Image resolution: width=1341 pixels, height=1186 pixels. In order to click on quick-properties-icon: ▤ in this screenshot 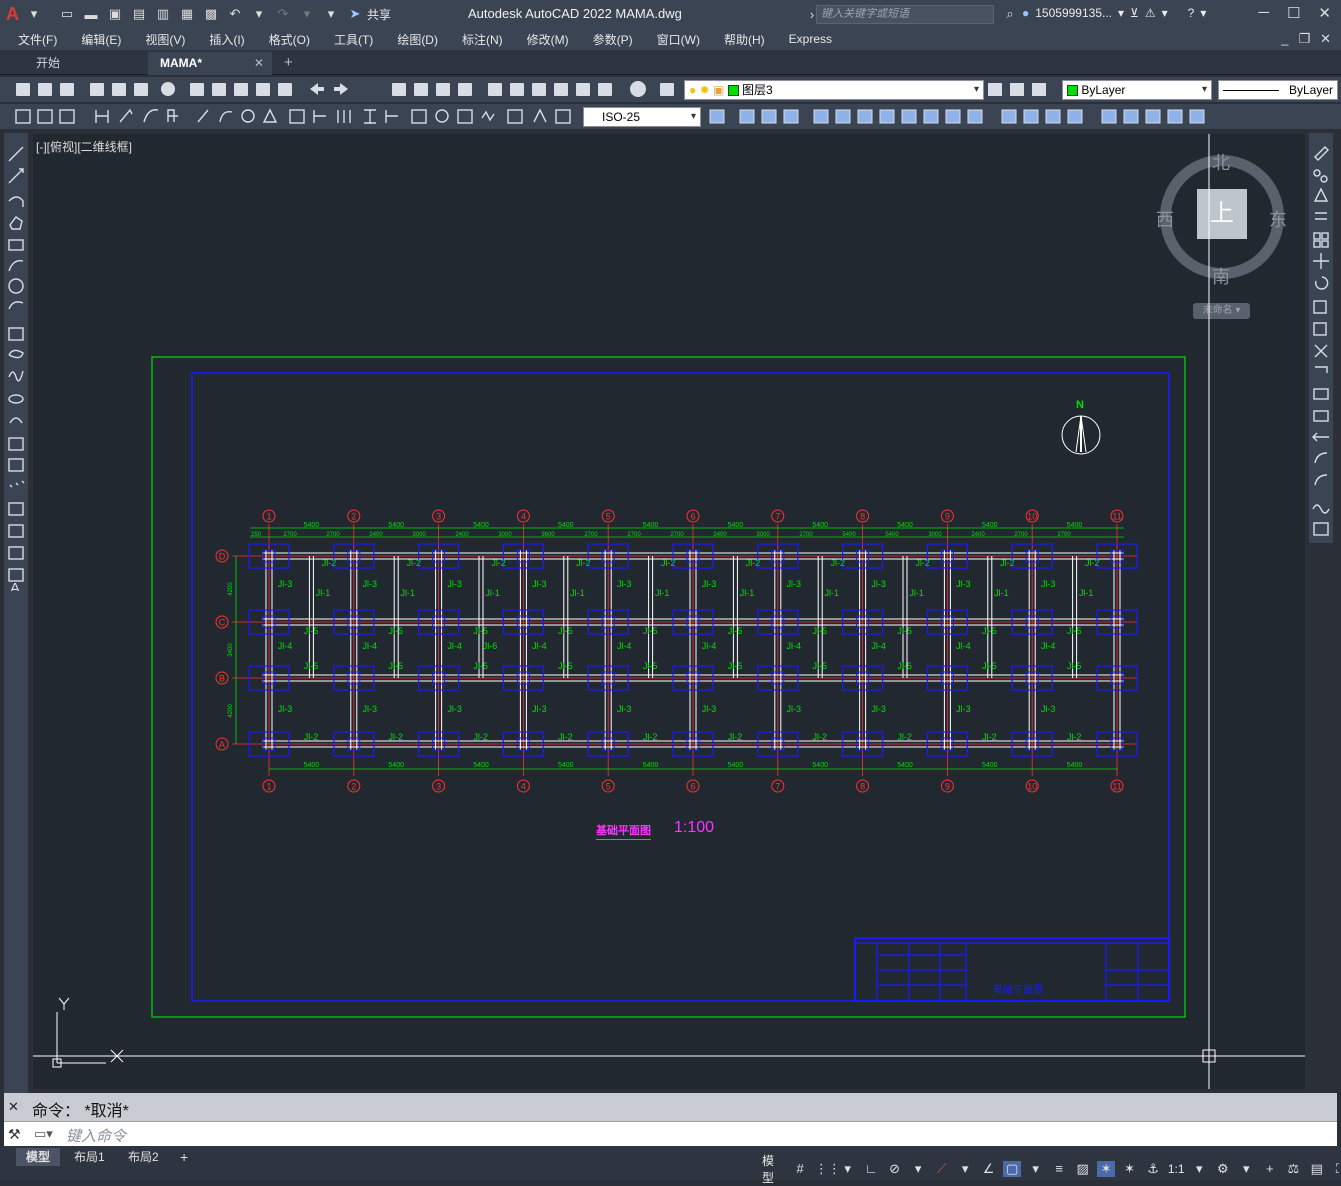, I will do `click(1317, 1169)`.